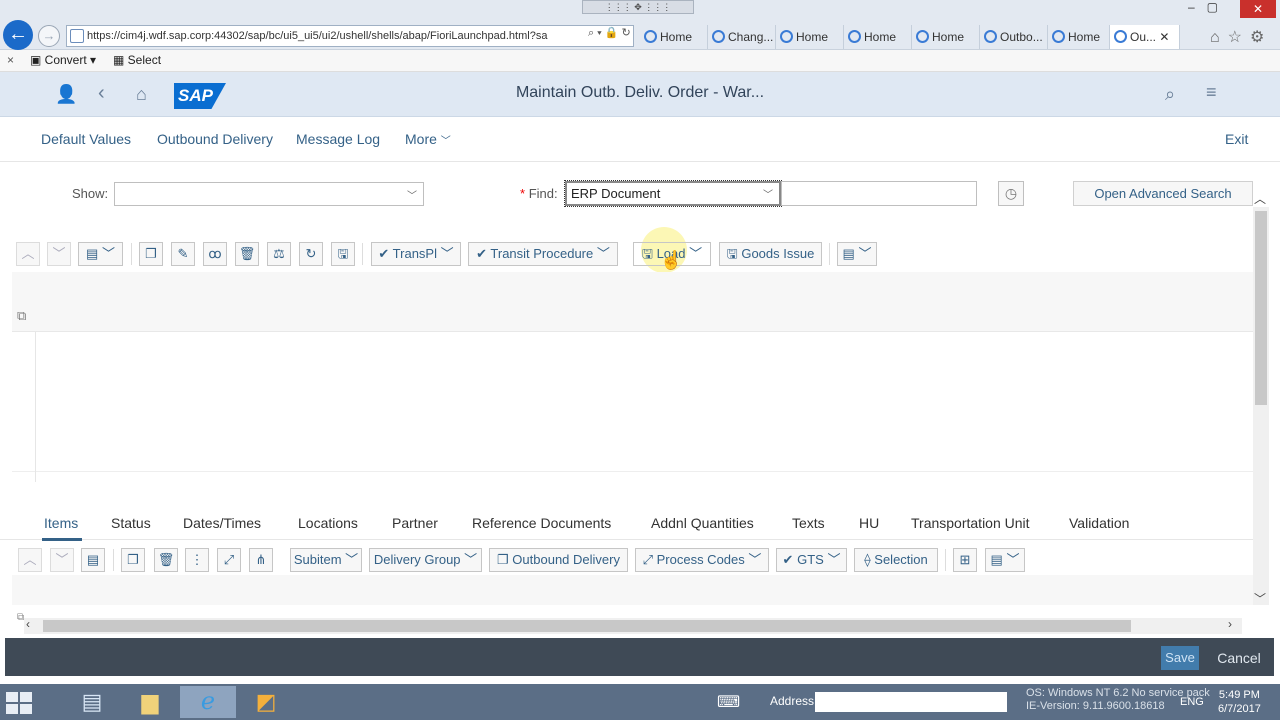 This screenshot has height=720, width=1280. I want to click on check-icon: ⚖, so click(279, 254).